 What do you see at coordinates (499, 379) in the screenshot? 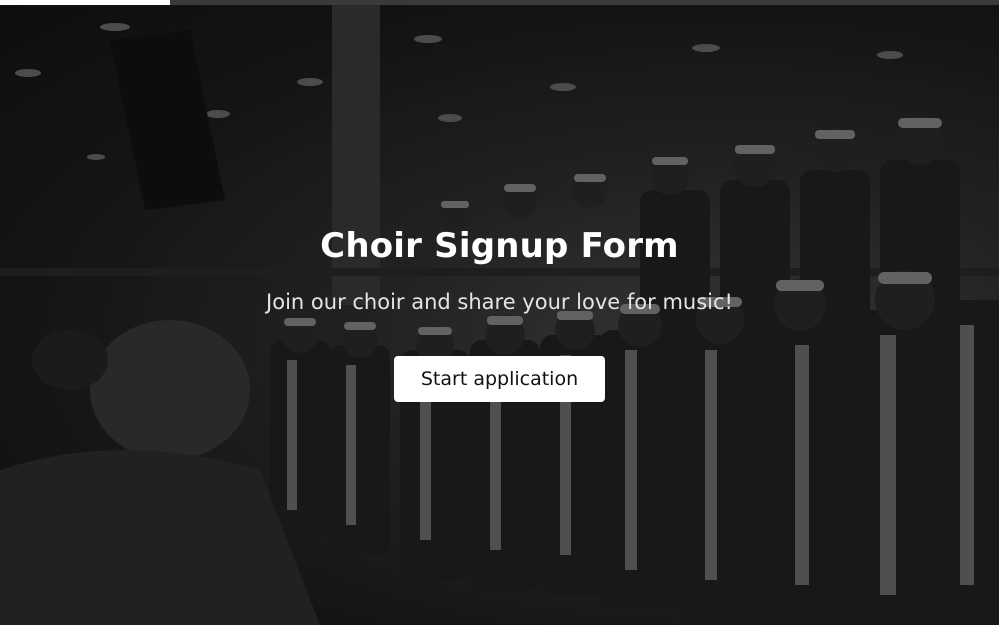
I see `start-application-button: Start application` at bounding box center [499, 379].